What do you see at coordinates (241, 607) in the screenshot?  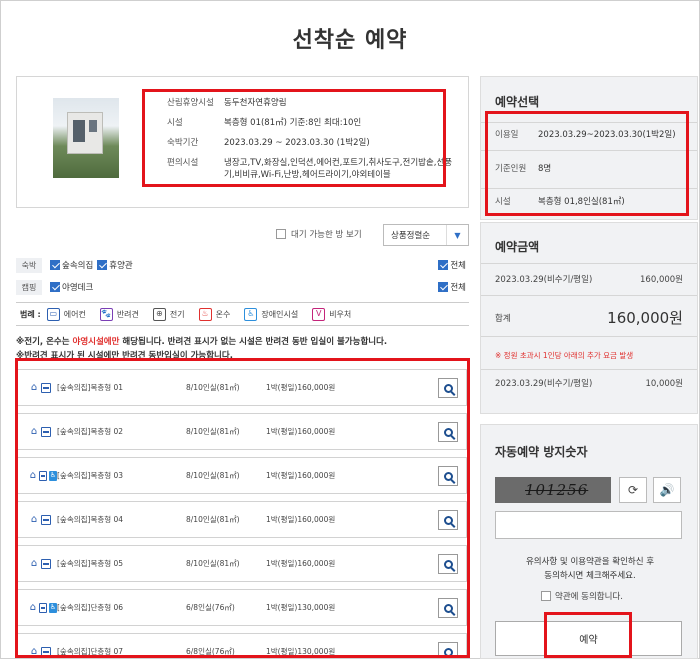 I see `room-row: ⌂ ♿ [숲속의집]단층형 06 6/8인실(76㎡) 1박(평일)130,000원` at bounding box center [241, 607].